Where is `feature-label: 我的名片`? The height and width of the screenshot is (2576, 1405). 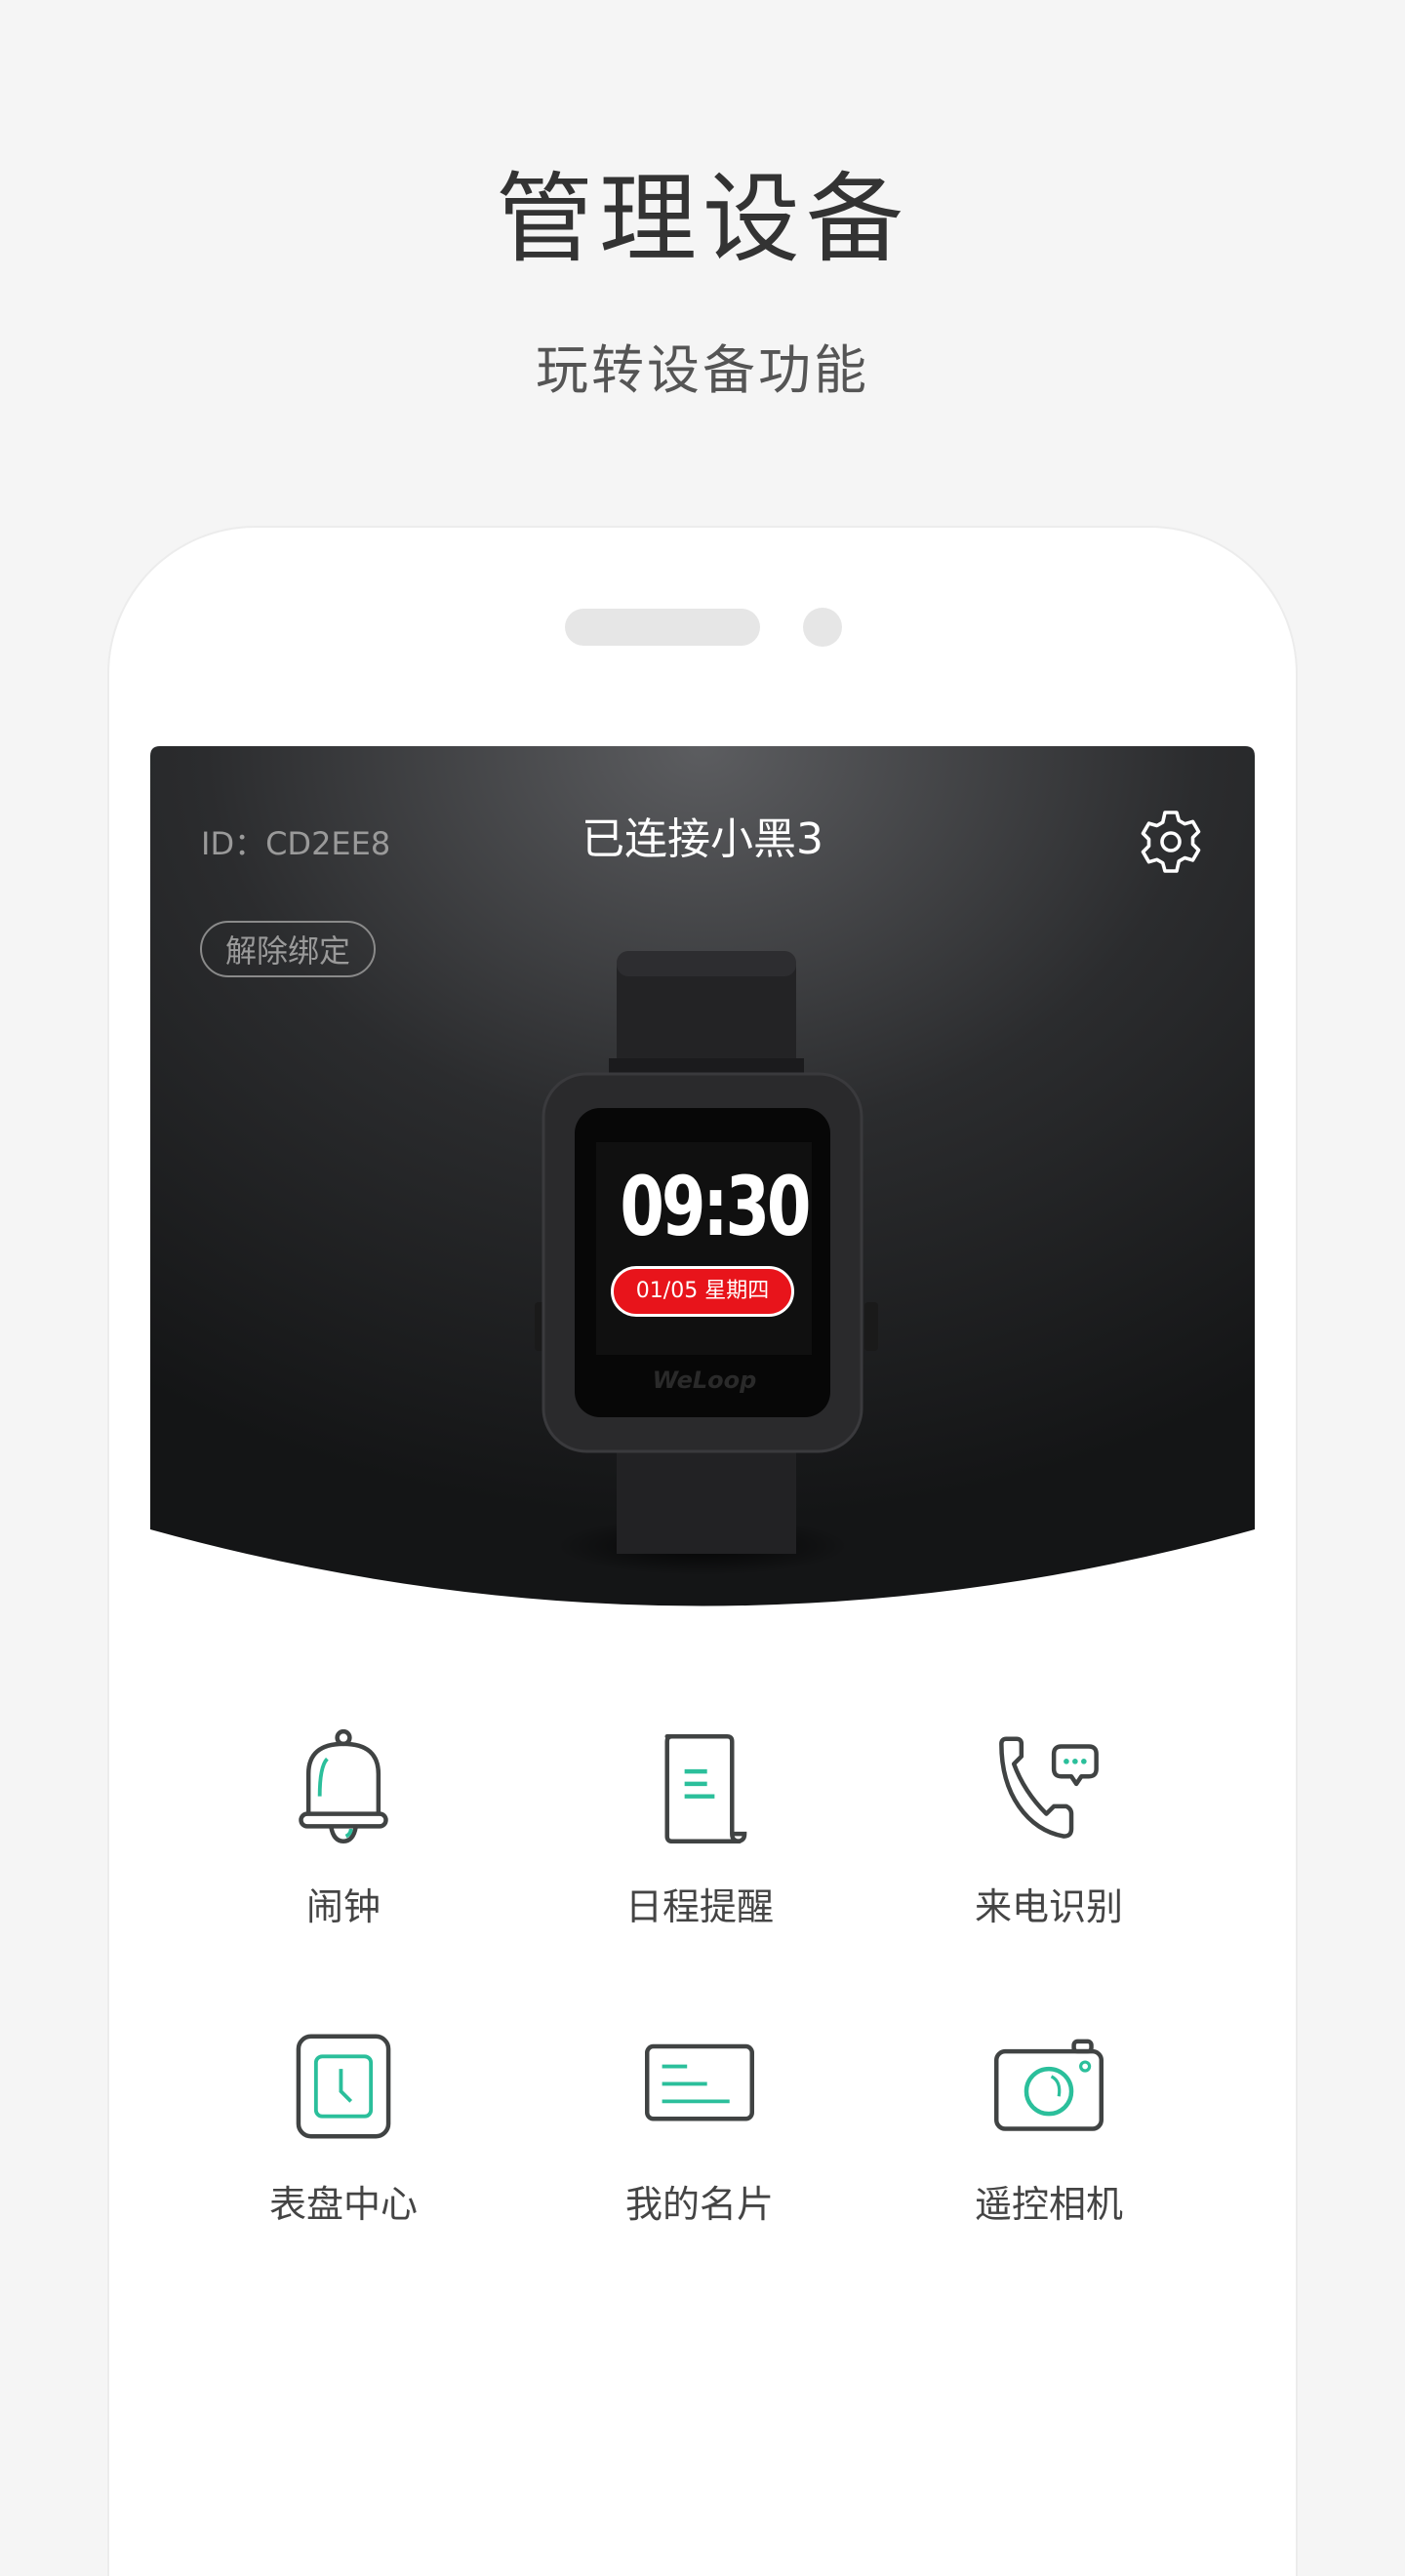 feature-label: 我的名片 is located at coordinates (699, 2204).